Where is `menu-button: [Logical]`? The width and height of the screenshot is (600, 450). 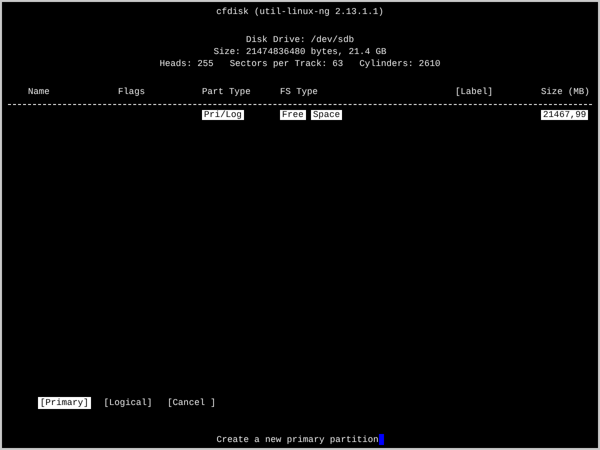
menu-button: [Logical] is located at coordinates (128, 403).